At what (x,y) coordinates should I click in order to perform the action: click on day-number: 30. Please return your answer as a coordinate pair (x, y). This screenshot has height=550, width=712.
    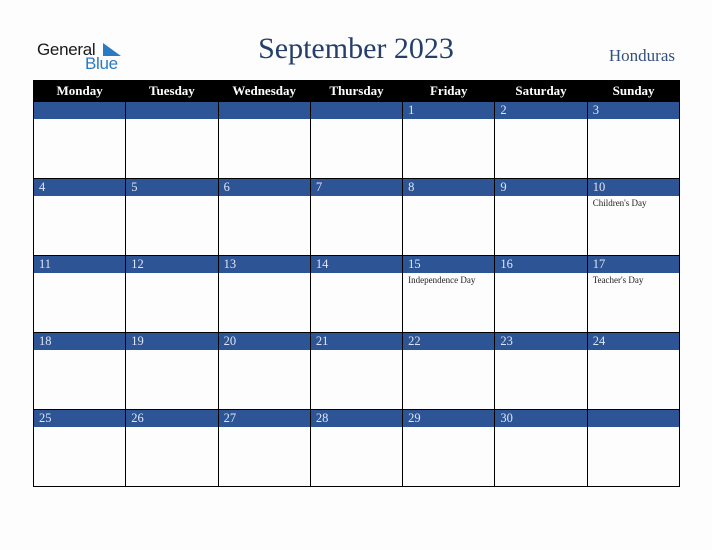
    Looking at the image, I should click on (541, 418).